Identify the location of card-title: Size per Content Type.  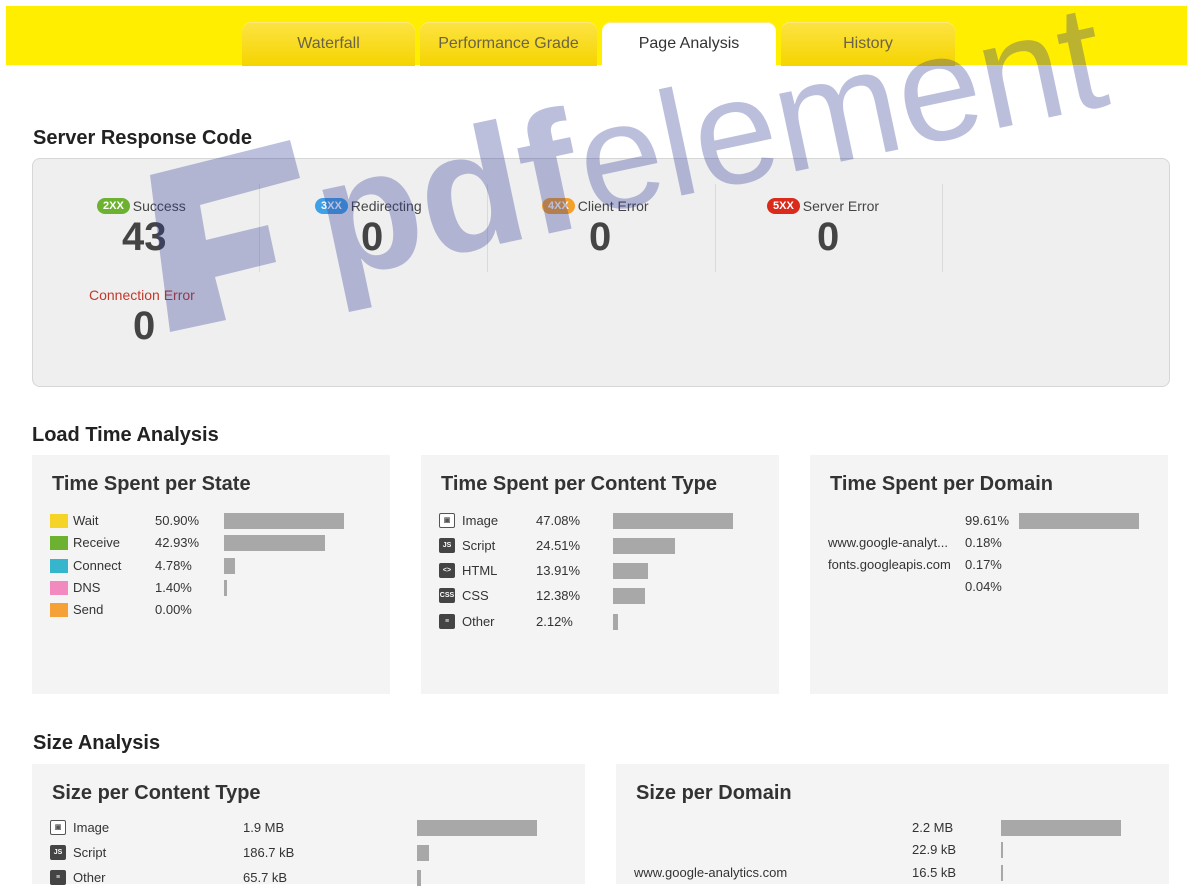
(156, 793).